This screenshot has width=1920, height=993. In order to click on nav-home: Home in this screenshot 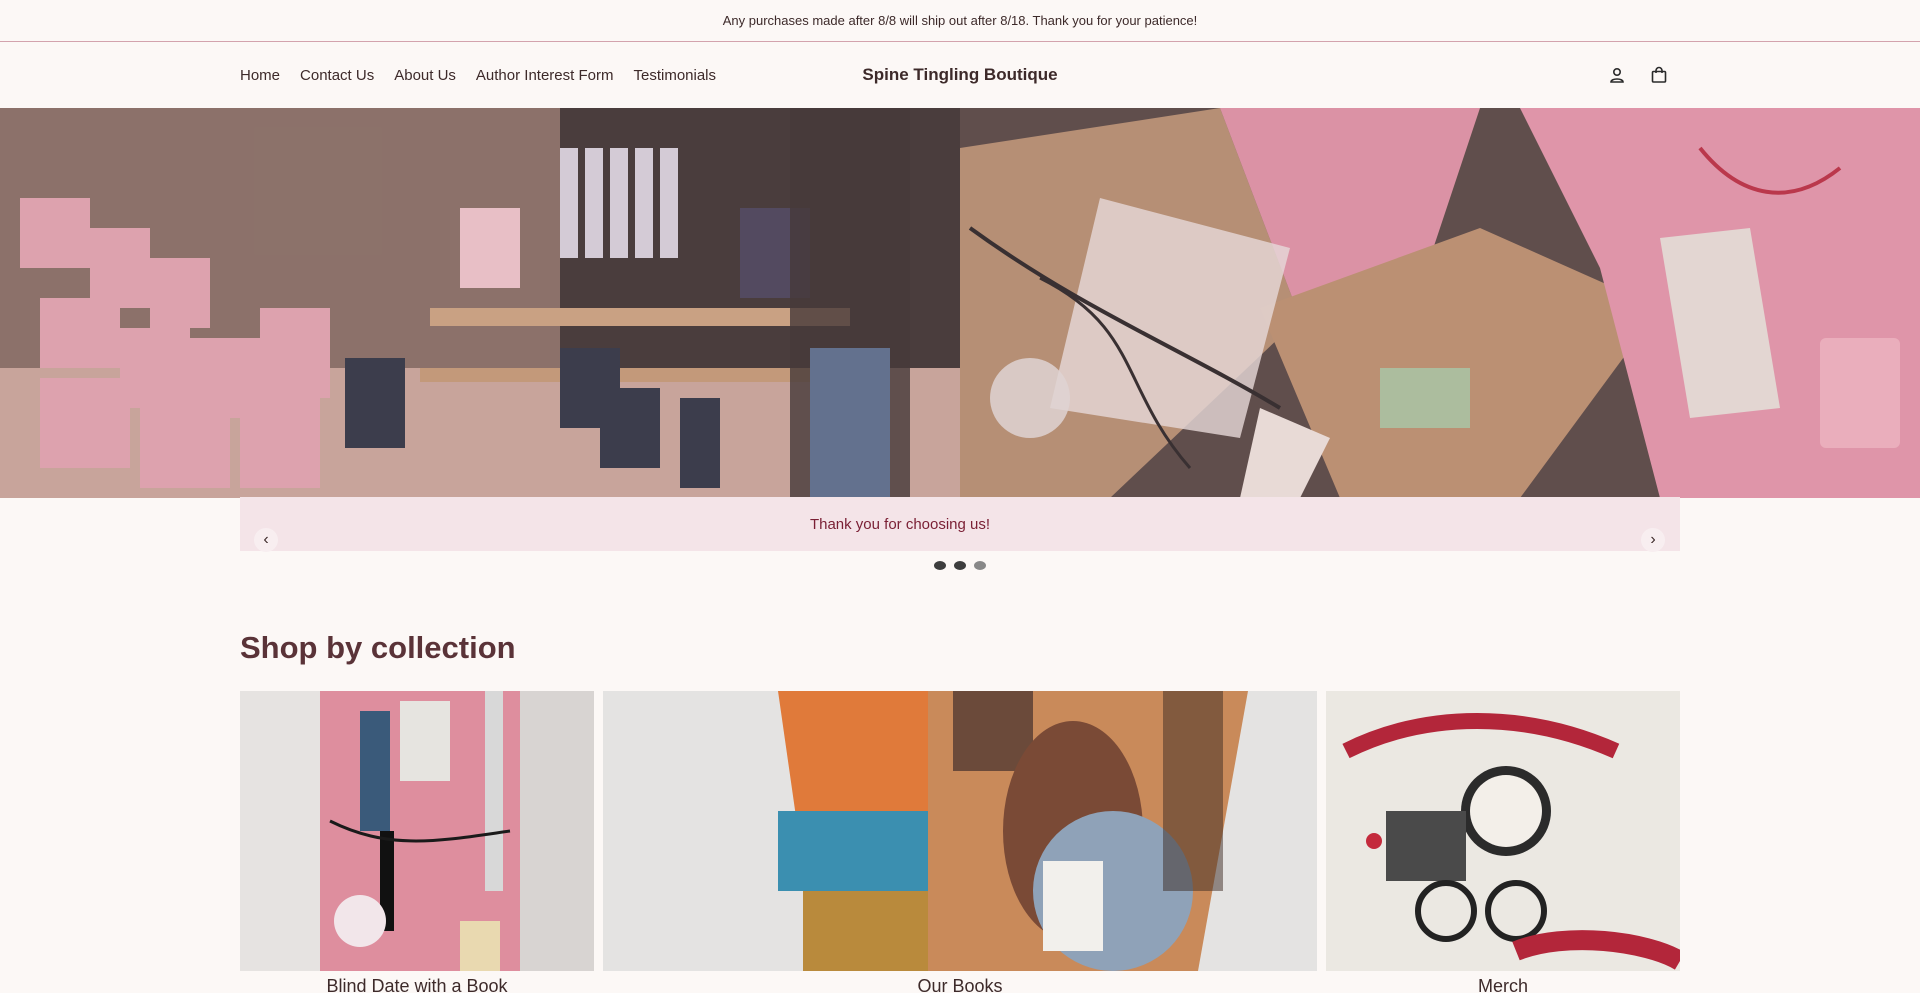, I will do `click(260, 75)`.